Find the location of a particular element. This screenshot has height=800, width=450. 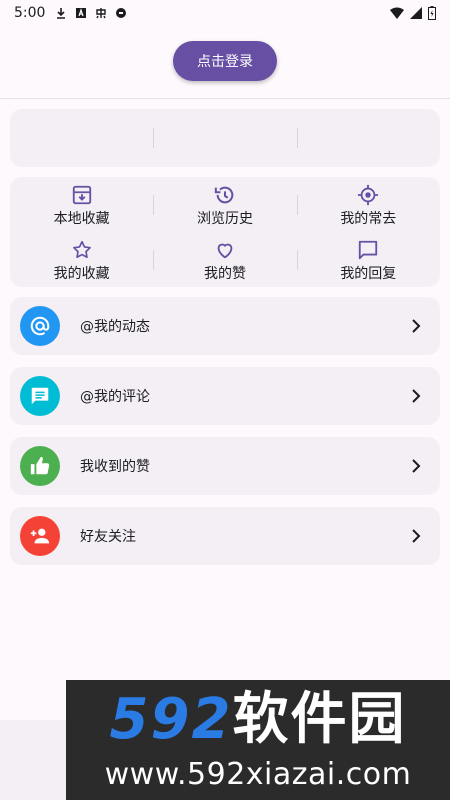

my-mentions-item: @我的动态 is located at coordinates (225, 326).